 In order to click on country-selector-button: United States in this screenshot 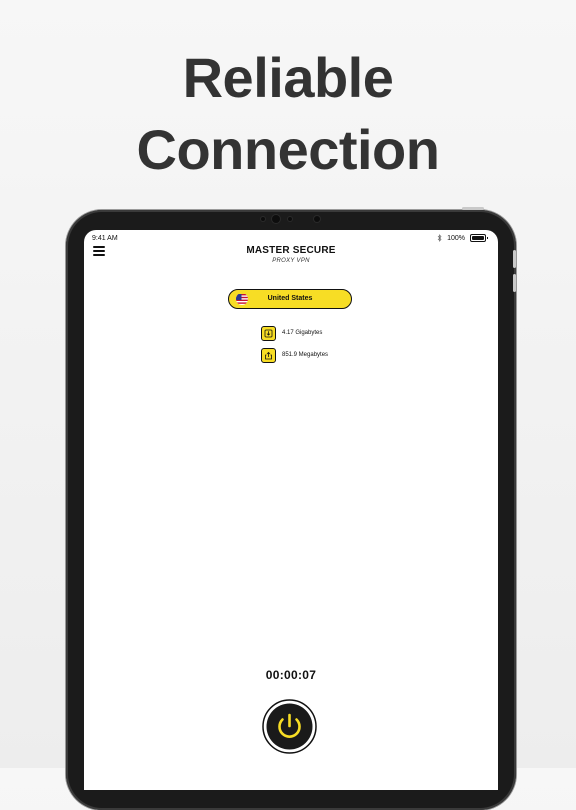, I will do `click(290, 299)`.